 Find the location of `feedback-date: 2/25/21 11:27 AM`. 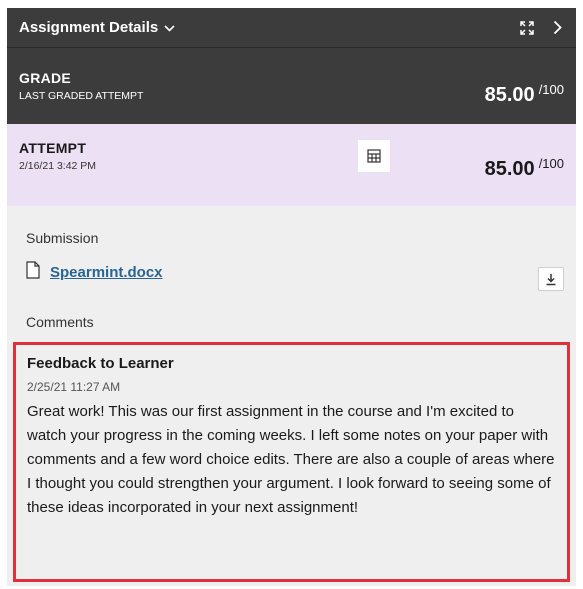

feedback-date: 2/25/21 11:27 AM is located at coordinates (74, 387).